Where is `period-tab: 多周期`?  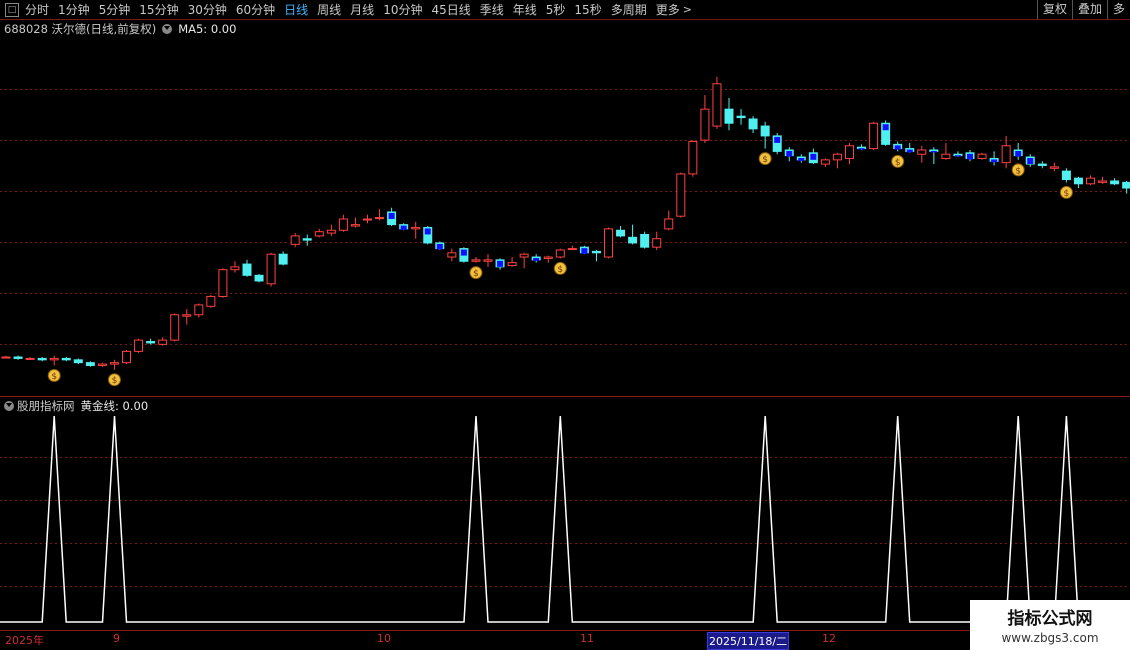
period-tab: 多周期 is located at coordinates (629, 9).